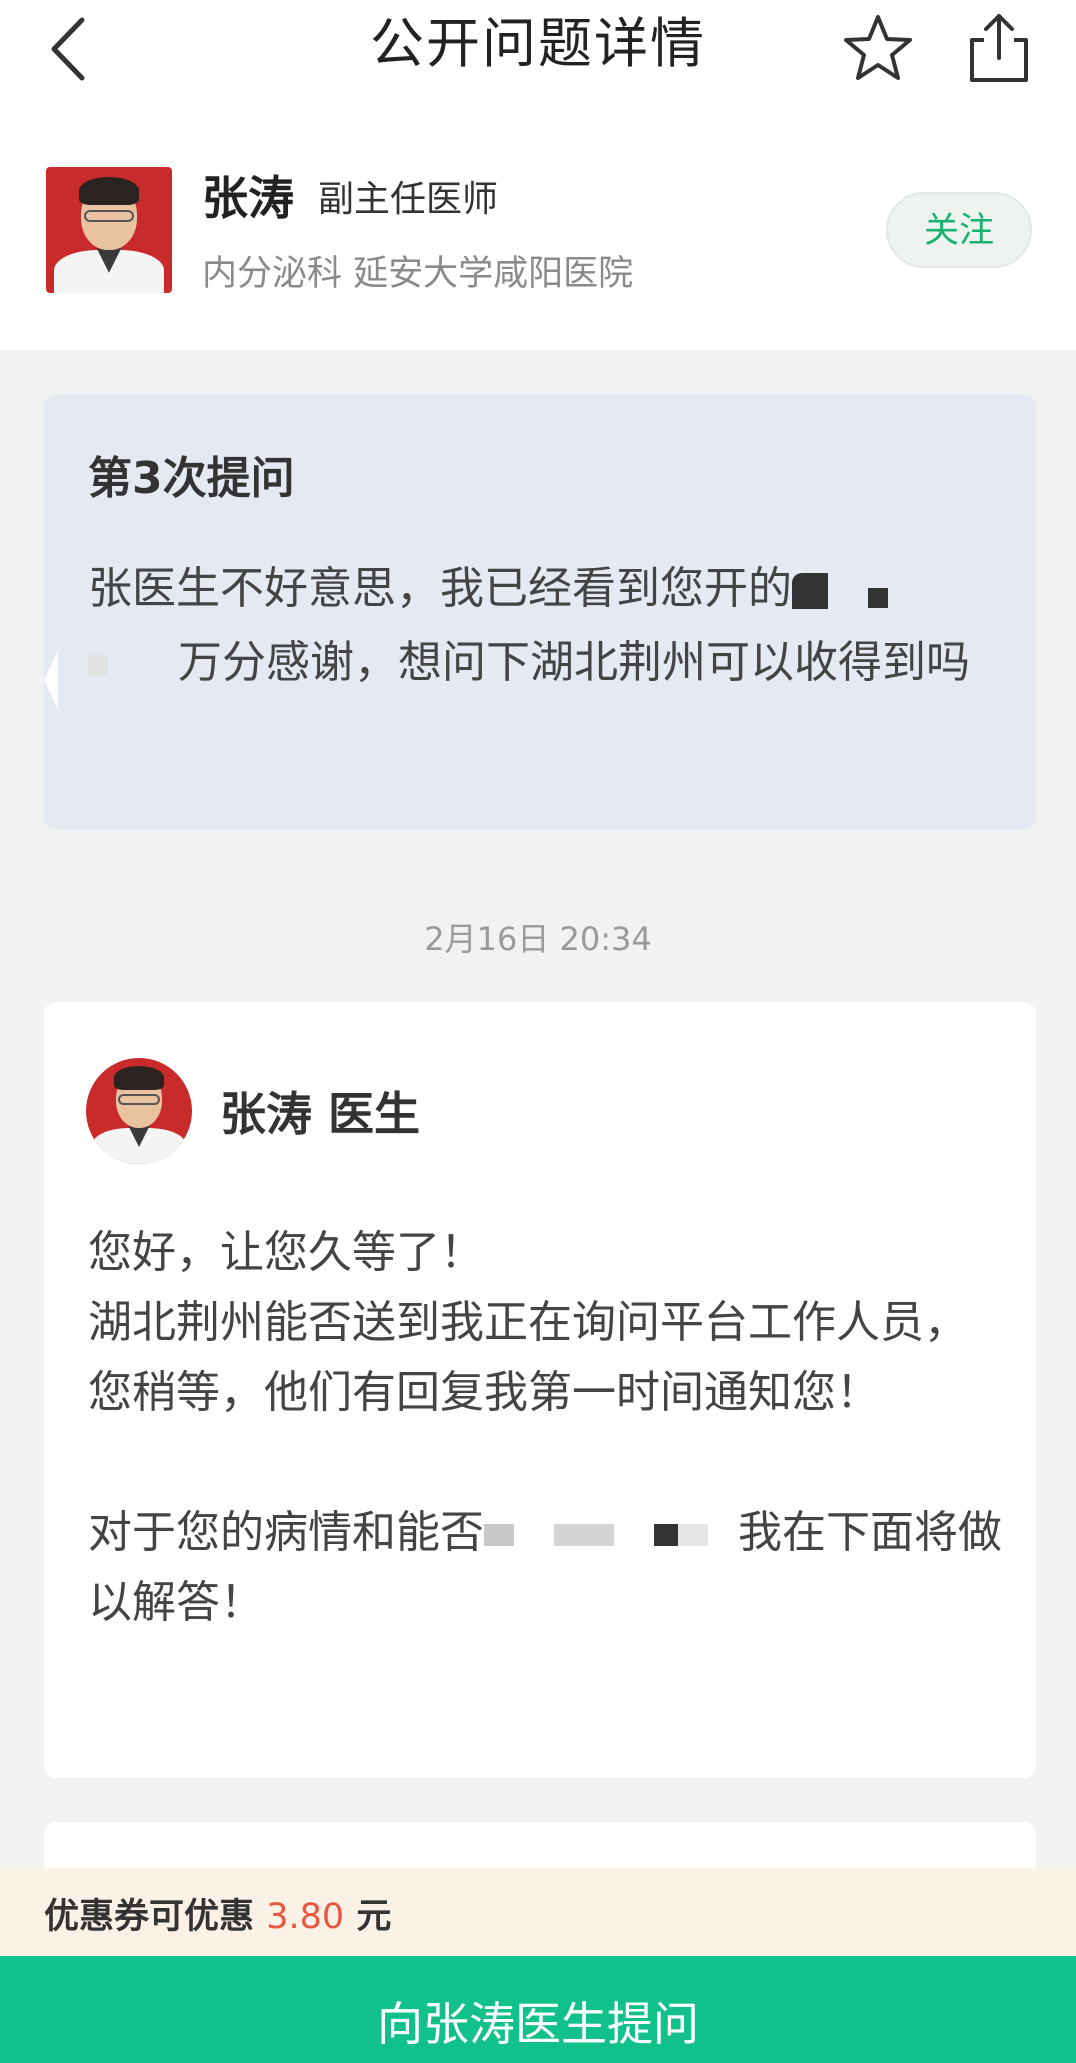 Image resolution: width=1076 pixels, height=2063 pixels. Describe the element at coordinates (574, 662) in the screenshot. I see `question-text-part2: 万分感谢，想问下湖北荆州可以收得到吗` at that location.